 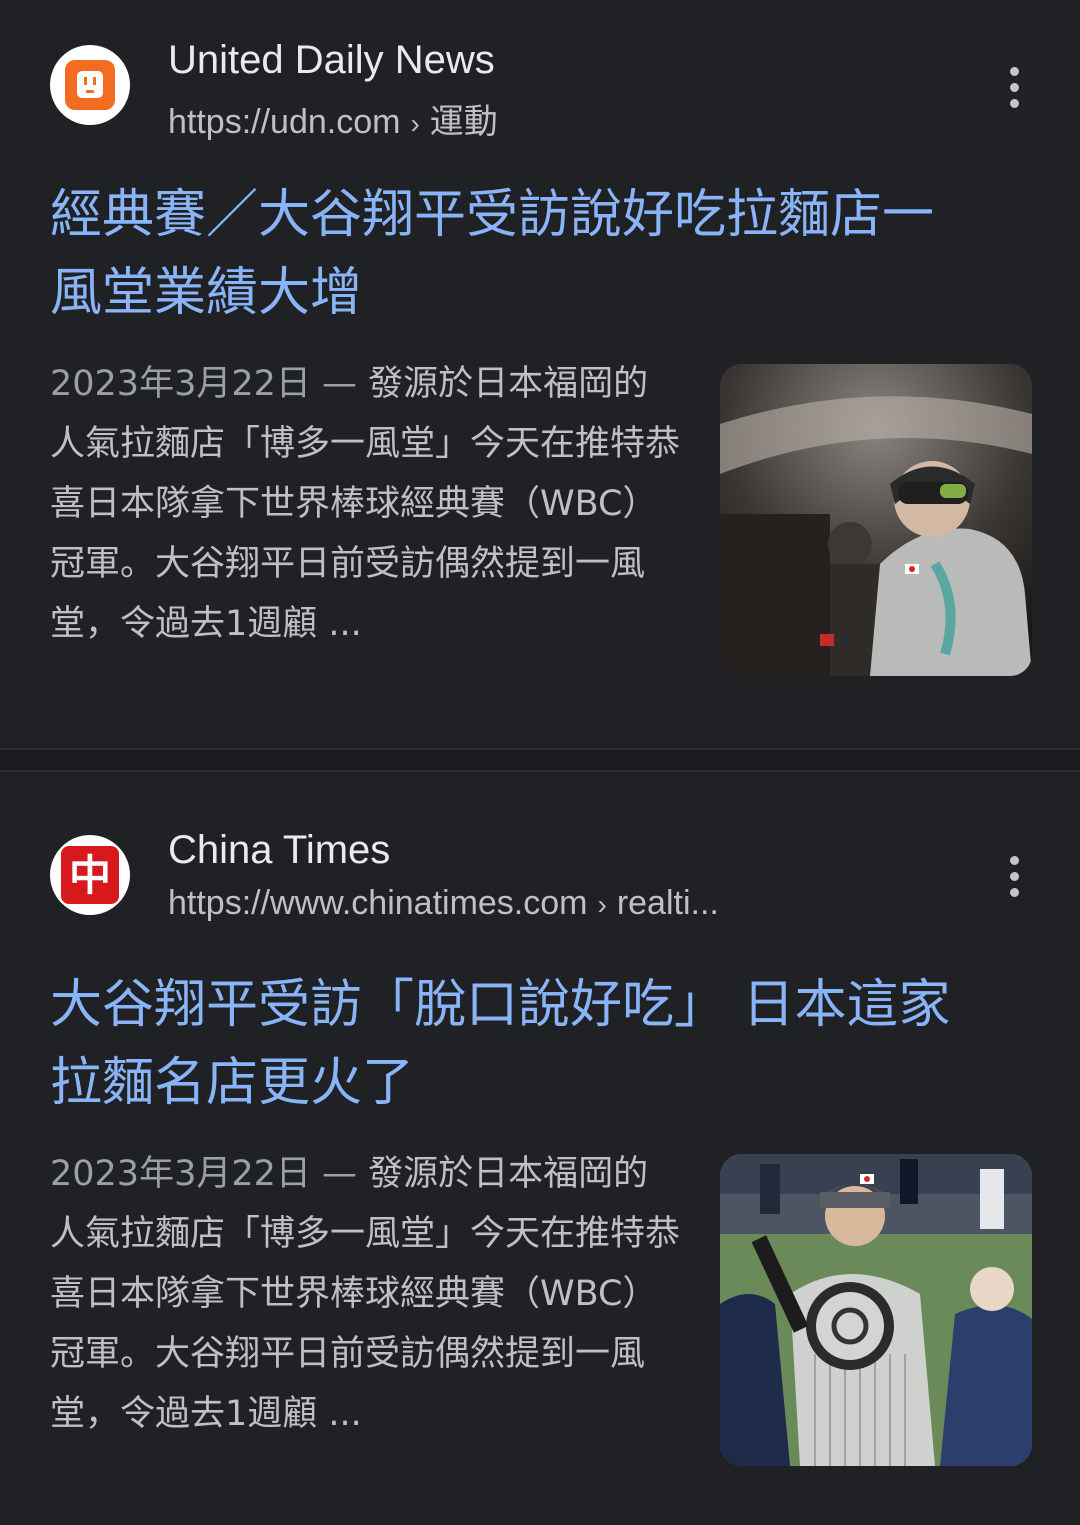 I want to click on chinatimes-logo-icon: 中, so click(x=90, y=875).